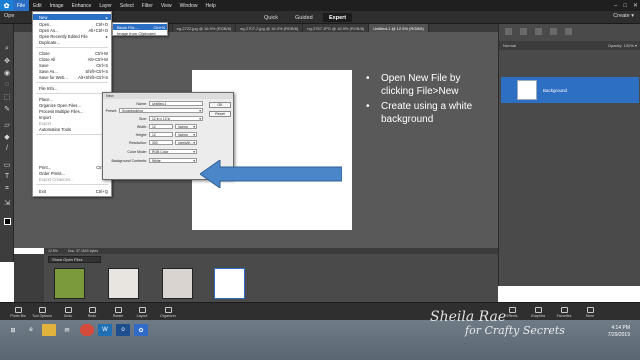 The height and width of the screenshot is (360, 640). What do you see at coordinates (7, 60) in the screenshot?
I see `move-tool-icon: ✥` at bounding box center [7, 60].